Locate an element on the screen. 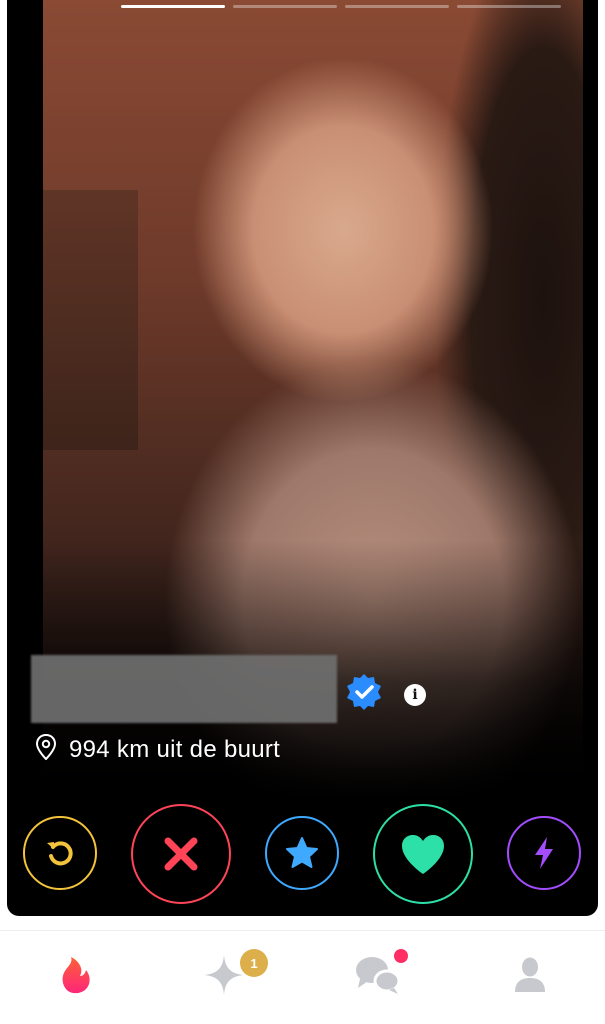 This screenshot has width=605, height=1024. info-button: i is located at coordinates (415, 695).